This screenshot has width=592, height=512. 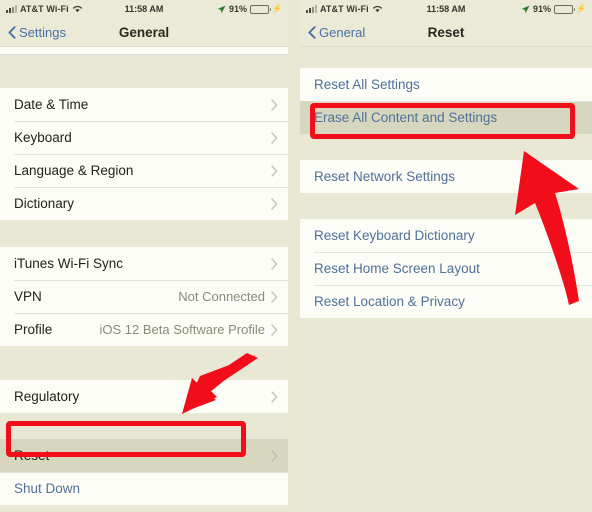 What do you see at coordinates (43, 137) in the screenshot?
I see `list-item-label: Keyboard` at bounding box center [43, 137].